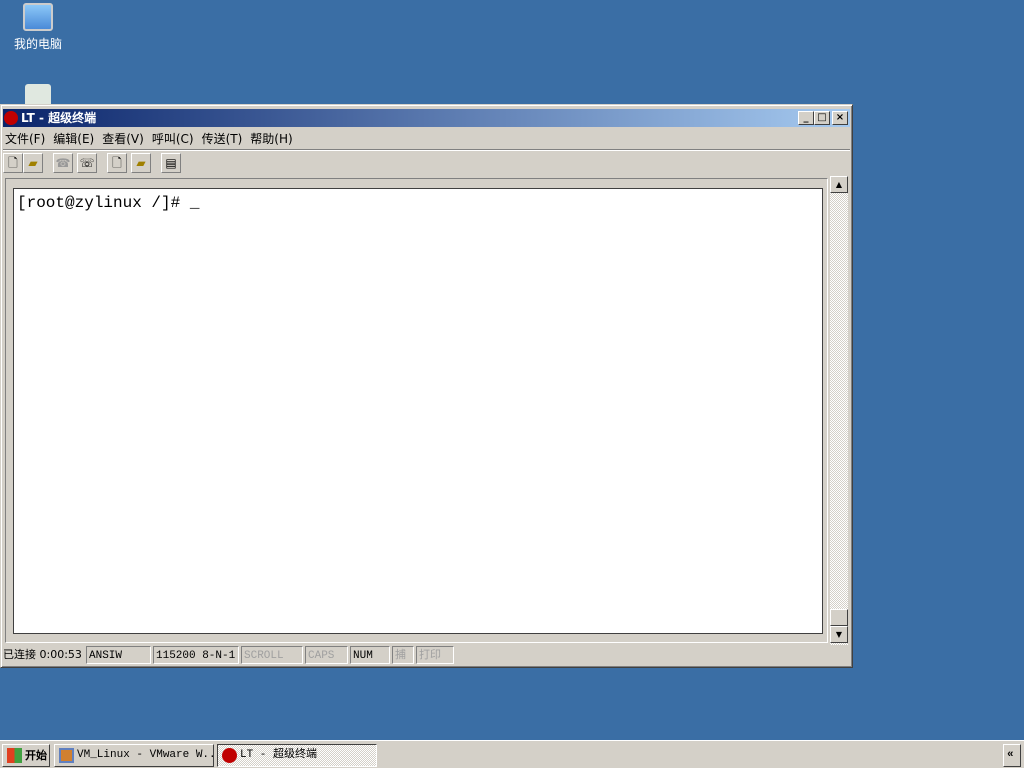 The height and width of the screenshot is (768, 1024). What do you see at coordinates (840, 118) in the screenshot?
I see `close-button: ×` at bounding box center [840, 118].